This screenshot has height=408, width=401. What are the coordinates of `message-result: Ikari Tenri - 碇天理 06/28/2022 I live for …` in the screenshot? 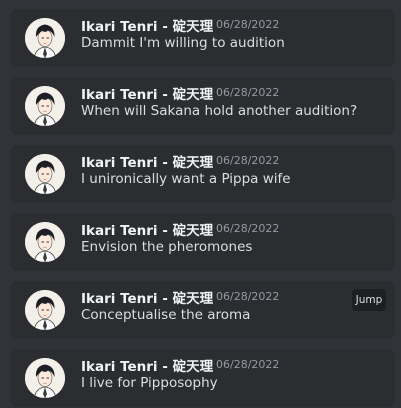 It's located at (202, 378).